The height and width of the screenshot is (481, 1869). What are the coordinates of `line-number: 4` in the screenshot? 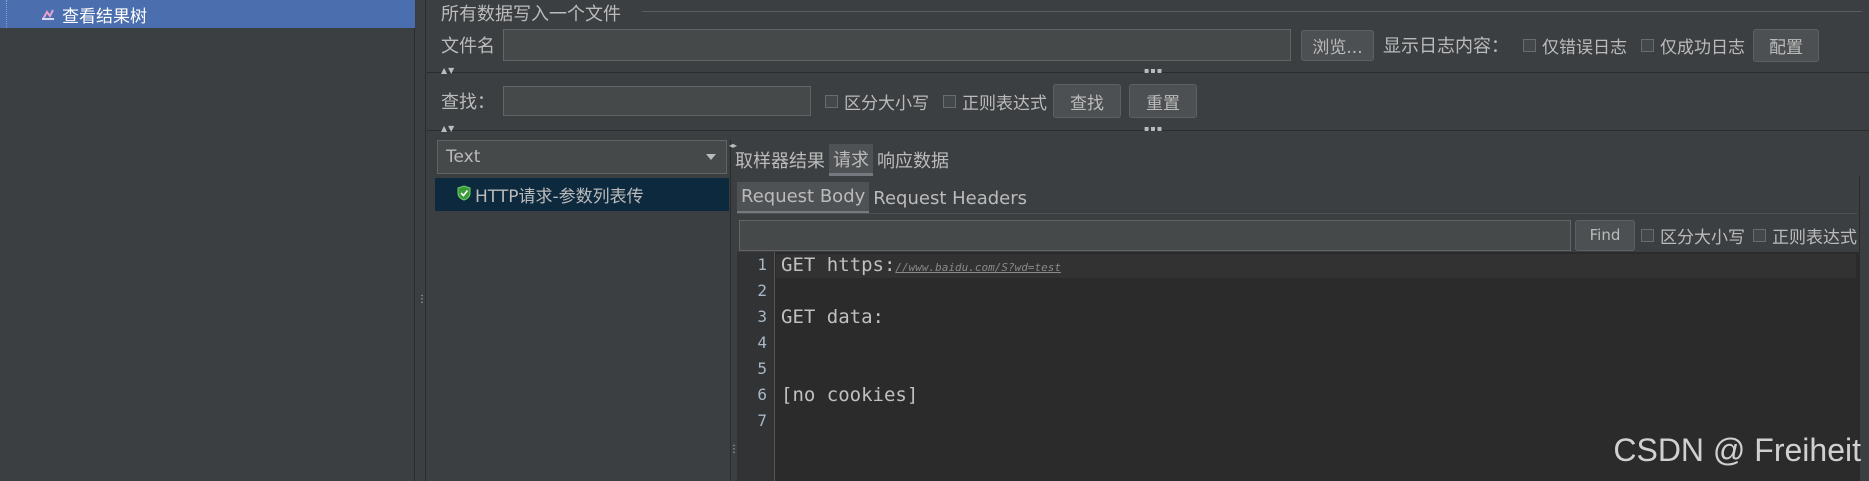 It's located at (762, 342).